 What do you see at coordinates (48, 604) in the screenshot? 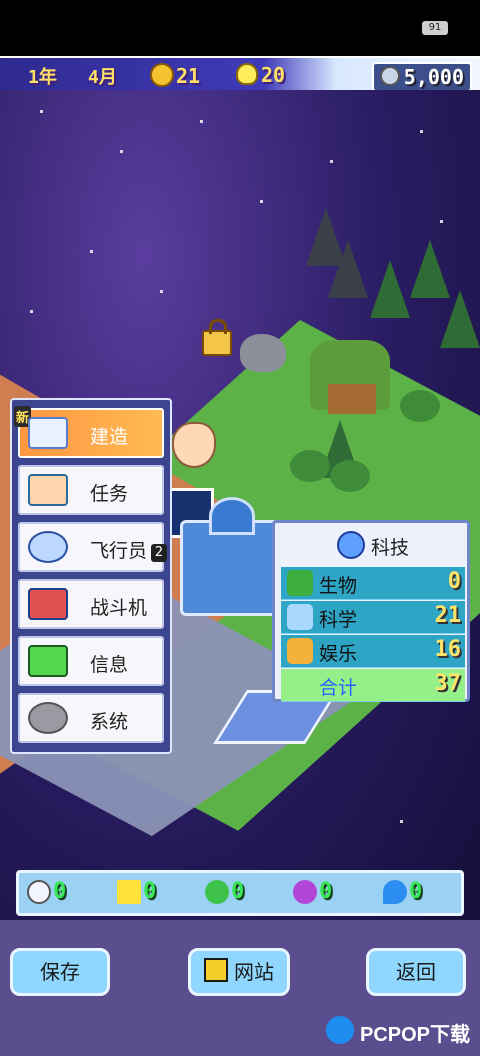
I see `fighter-ship-icon` at bounding box center [48, 604].